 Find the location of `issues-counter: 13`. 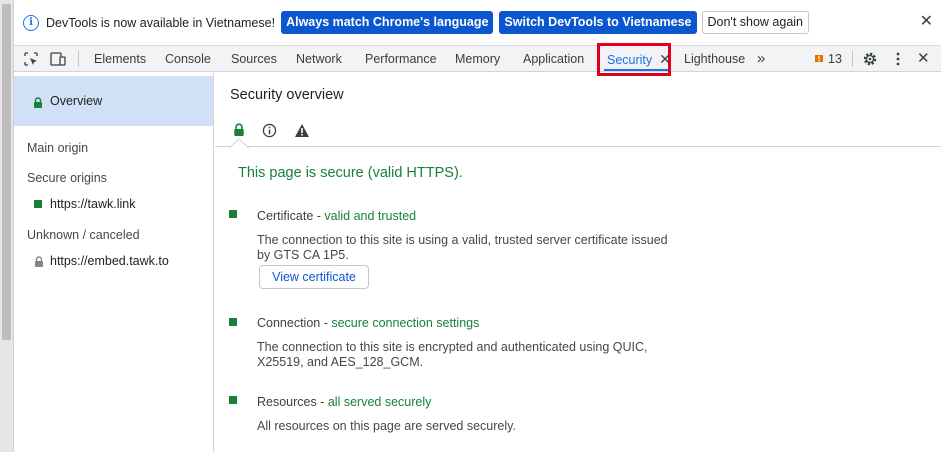

issues-counter: 13 is located at coordinates (828, 59).